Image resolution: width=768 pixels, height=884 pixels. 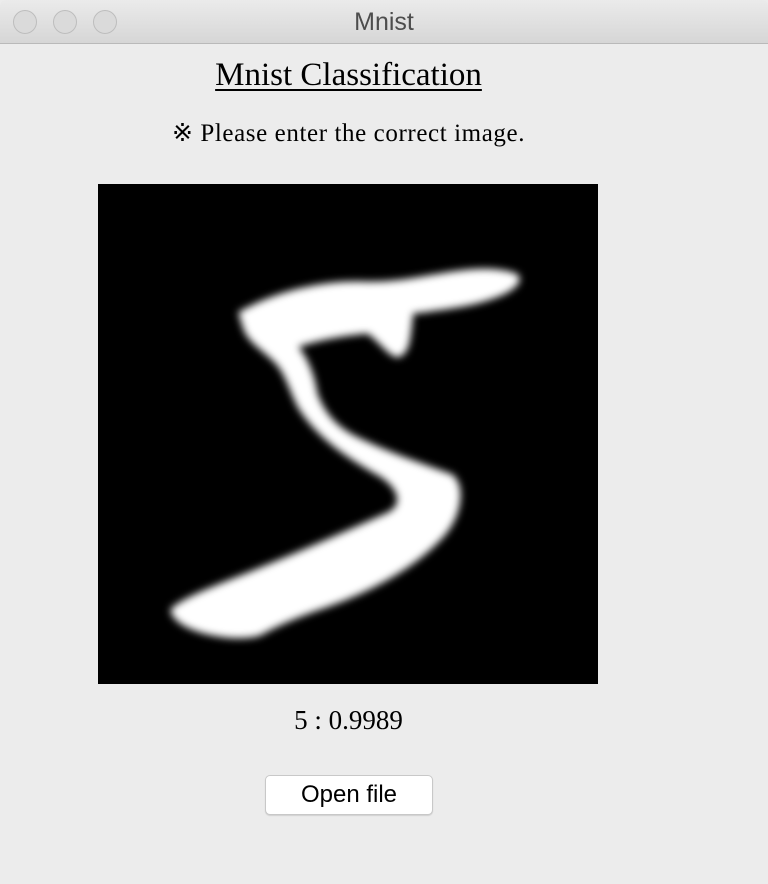 What do you see at coordinates (348, 133) in the screenshot?
I see `instruction-text: ※ Please enter the correct image.` at bounding box center [348, 133].